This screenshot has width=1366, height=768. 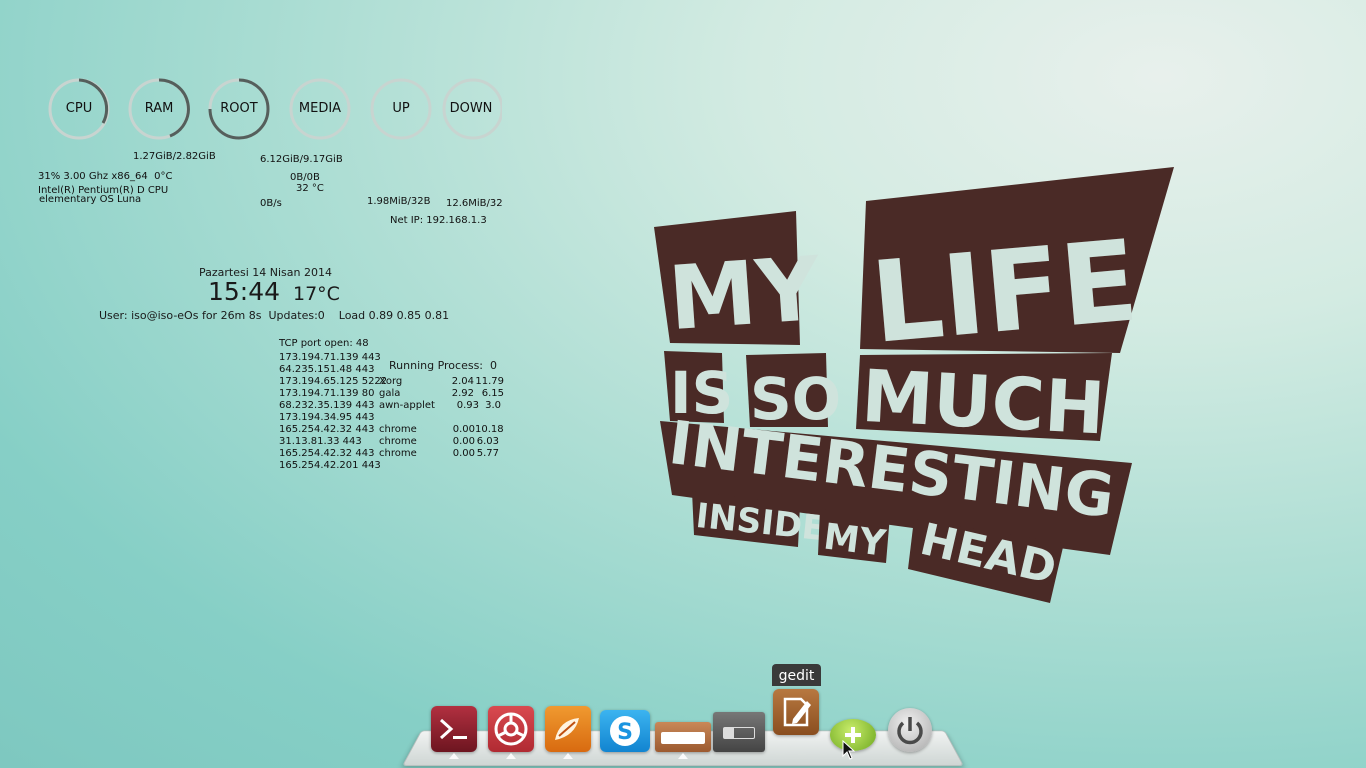 What do you see at coordinates (440, 405) in the screenshot?
I see `table-row: awn-applet 0.93 3.0` at bounding box center [440, 405].